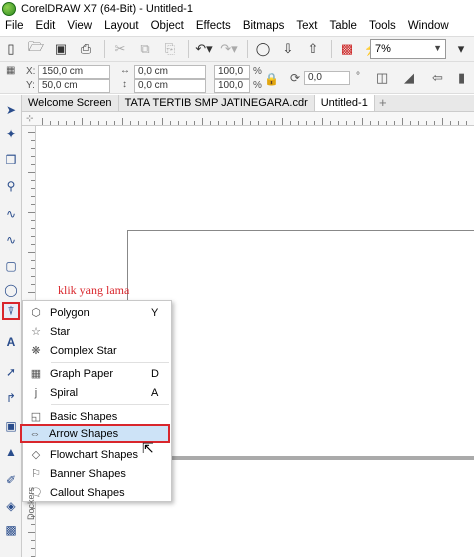 This screenshot has height=557, width=474. What do you see at coordinates (170, 72) in the screenshot?
I see `width-field: 0,0 cm` at bounding box center [170, 72].